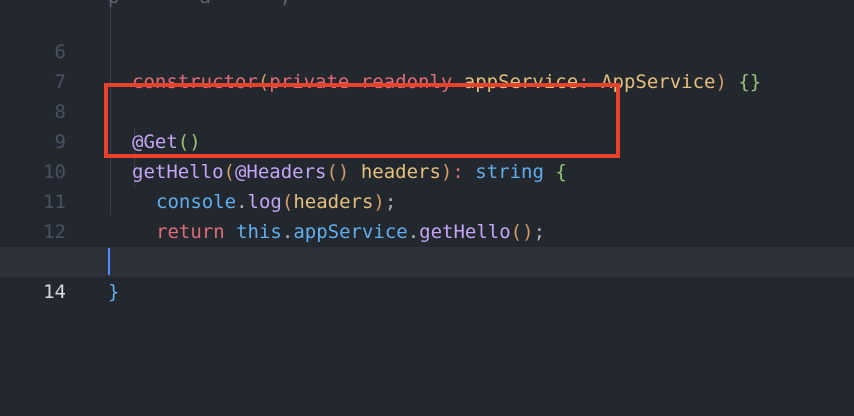 This screenshot has width=854, height=416. What do you see at coordinates (54, 292) in the screenshot?
I see `line-number: 14` at bounding box center [54, 292].